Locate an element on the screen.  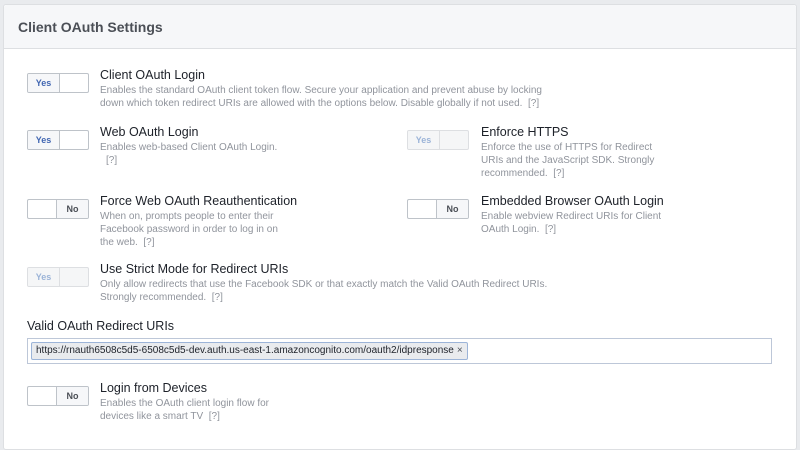
force-web-oauth-reauth-title: Force Web OAuth Reauthentication is located at coordinates (199, 201).